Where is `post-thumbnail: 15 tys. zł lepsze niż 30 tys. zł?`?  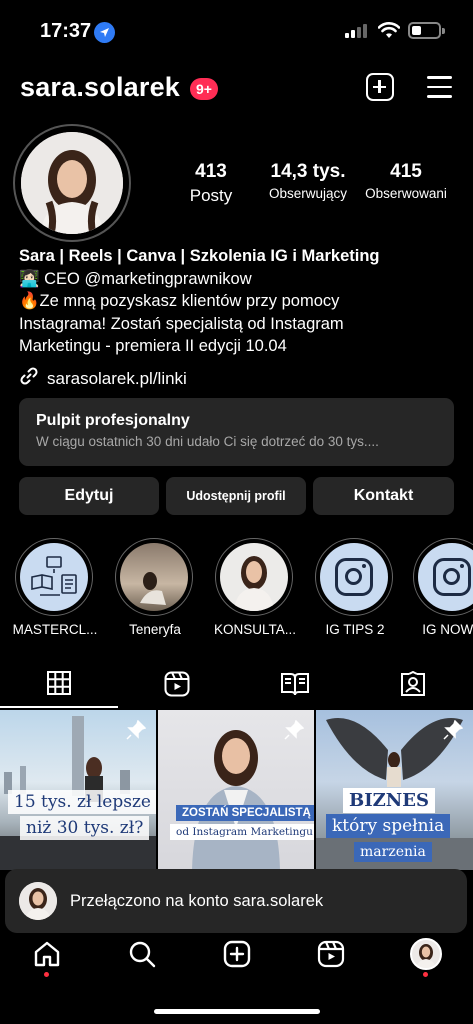 post-thumbnail: 15 tys. zł lepsze niż 30 tys. zł? is located at coordinates (78, 790).